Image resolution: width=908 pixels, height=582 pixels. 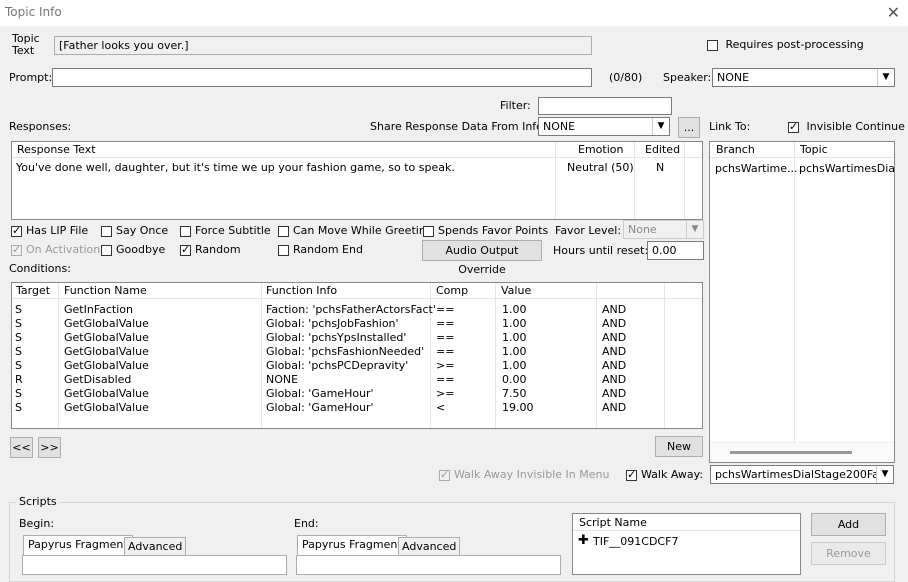 I want to click on prompt-input, so click(x=322, y=77).